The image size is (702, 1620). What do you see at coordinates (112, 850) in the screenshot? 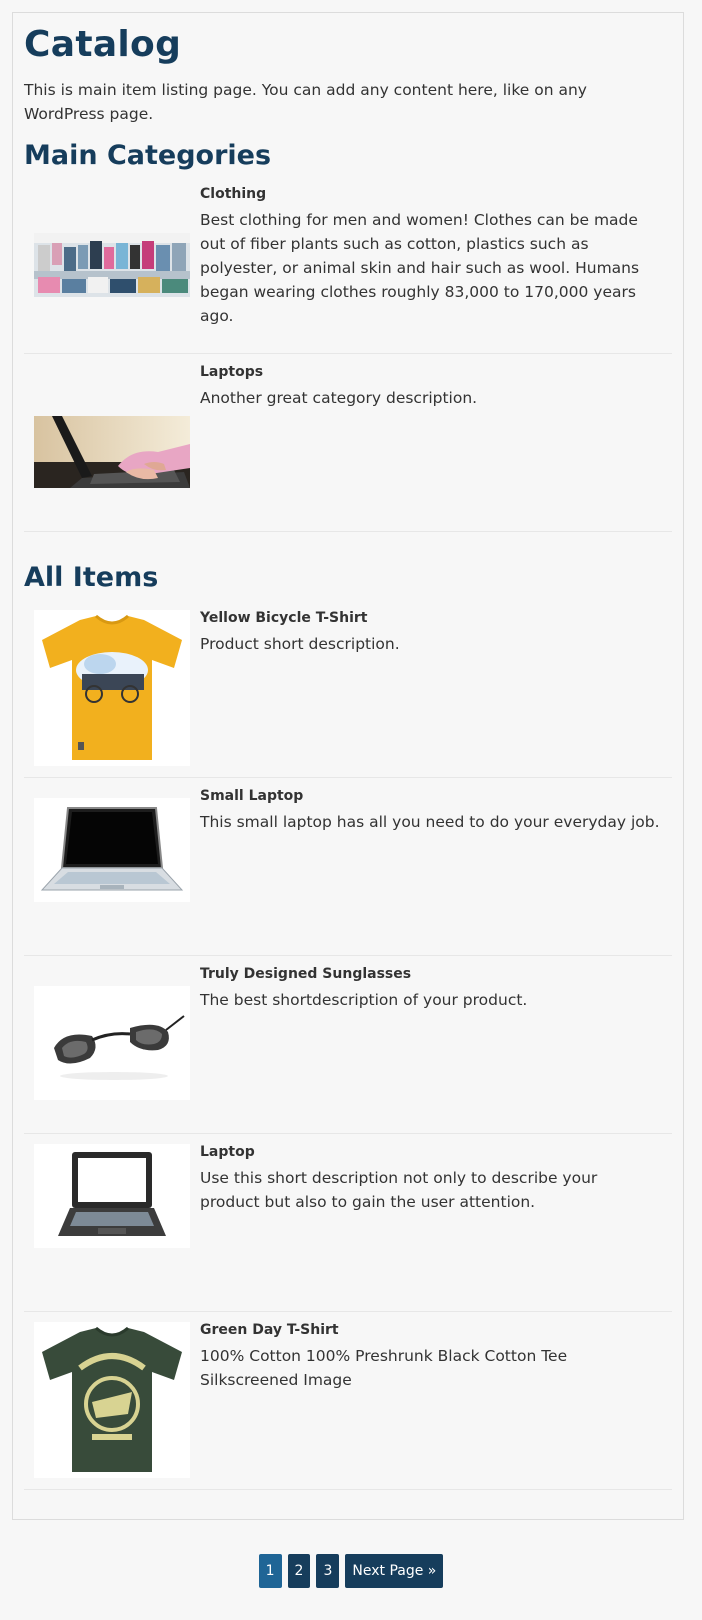
I see `small-laptop-image` at bounding box center [112, 850].